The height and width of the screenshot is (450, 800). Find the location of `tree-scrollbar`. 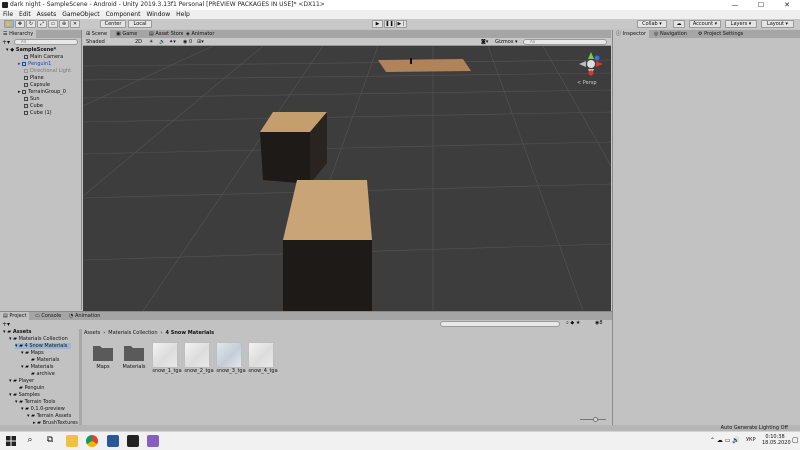

tree-scrollbar is located at coordinates (80, 377).